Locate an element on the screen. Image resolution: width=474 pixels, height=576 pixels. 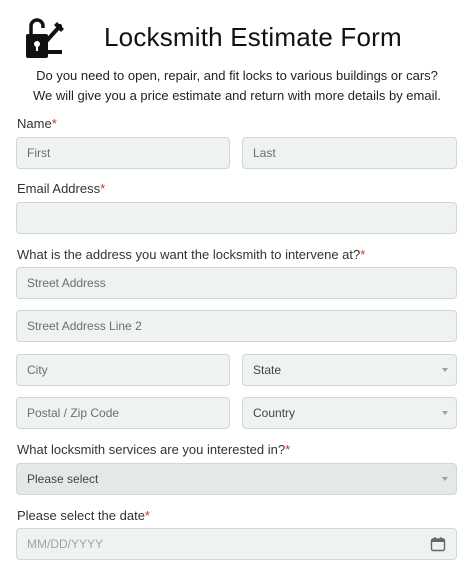
last-name-input: Last is located at coordinates (349, 153).